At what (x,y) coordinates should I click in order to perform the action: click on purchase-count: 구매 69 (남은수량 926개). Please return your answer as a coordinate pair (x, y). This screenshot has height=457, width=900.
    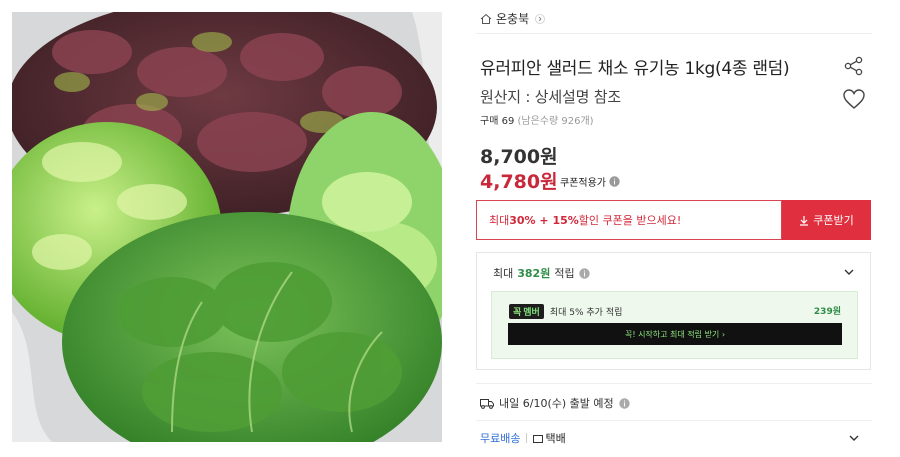
    Looking at the image, I should click on (537, 119).